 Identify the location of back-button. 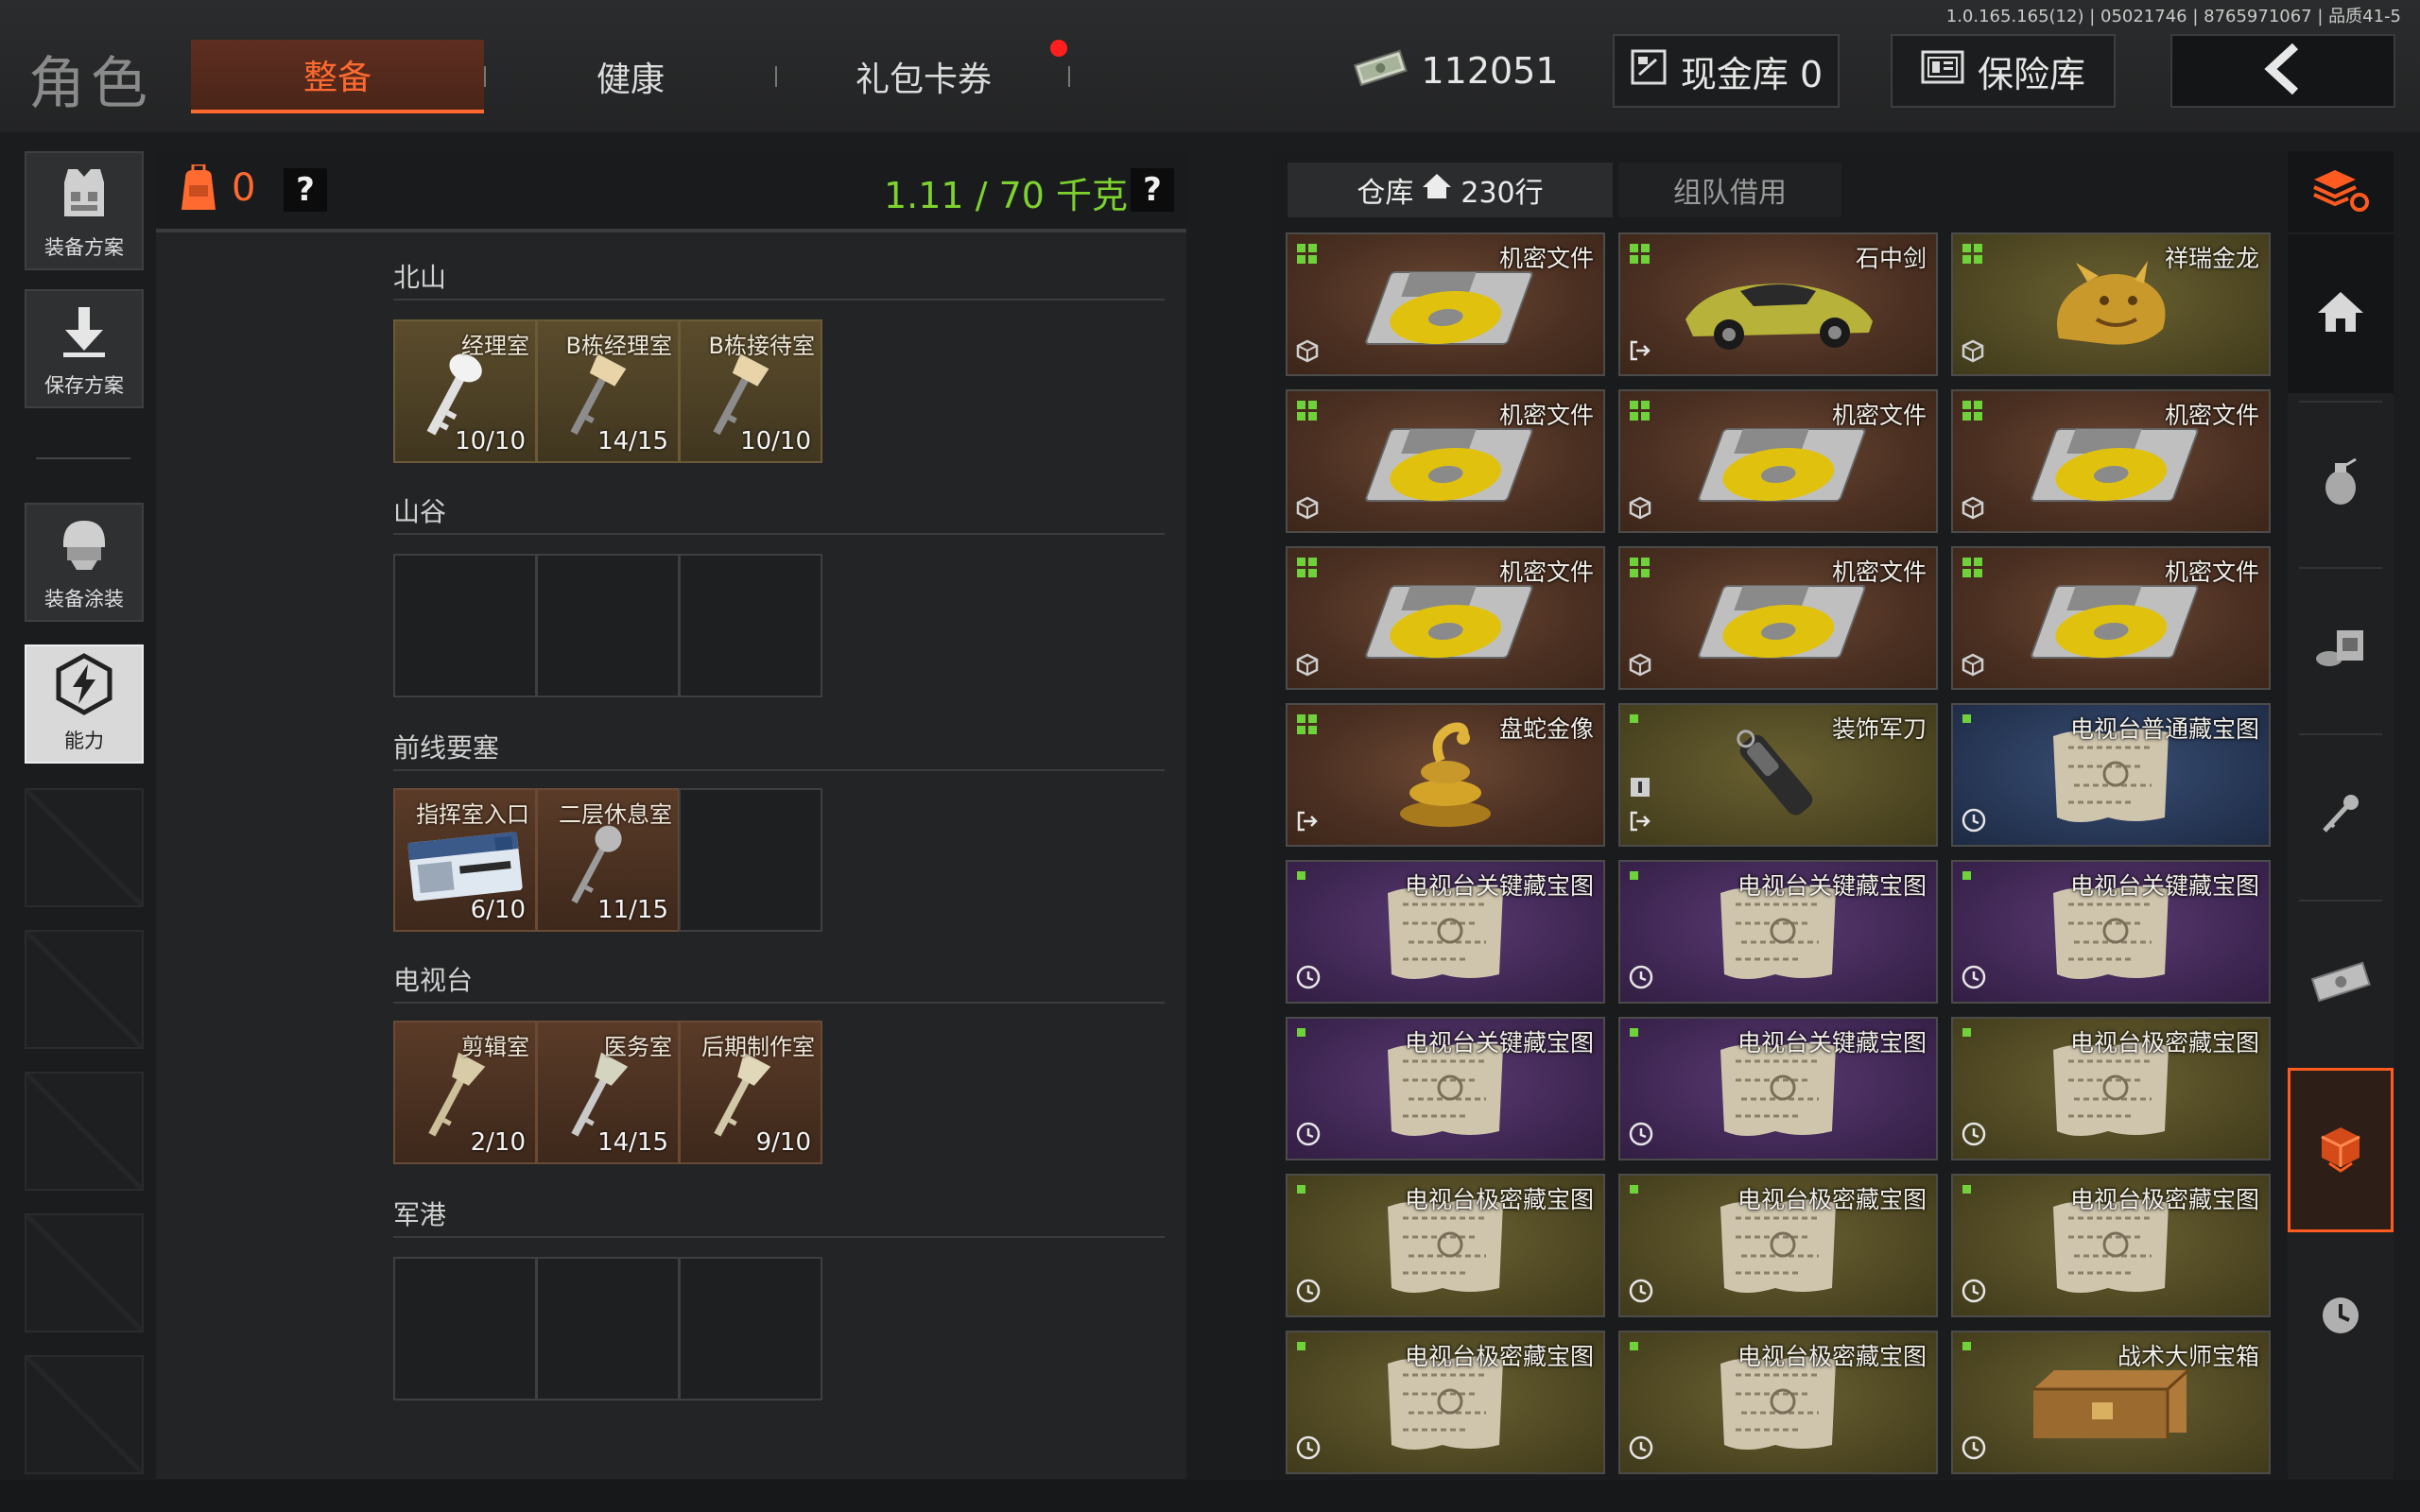
(2282, 71).